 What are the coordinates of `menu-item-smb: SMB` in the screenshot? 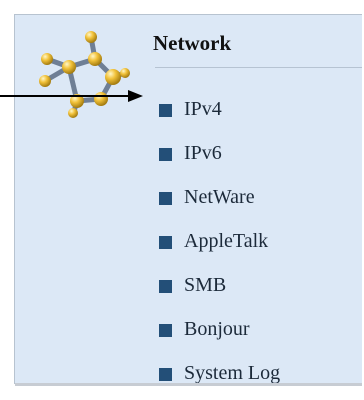 It's located at (219, 285).